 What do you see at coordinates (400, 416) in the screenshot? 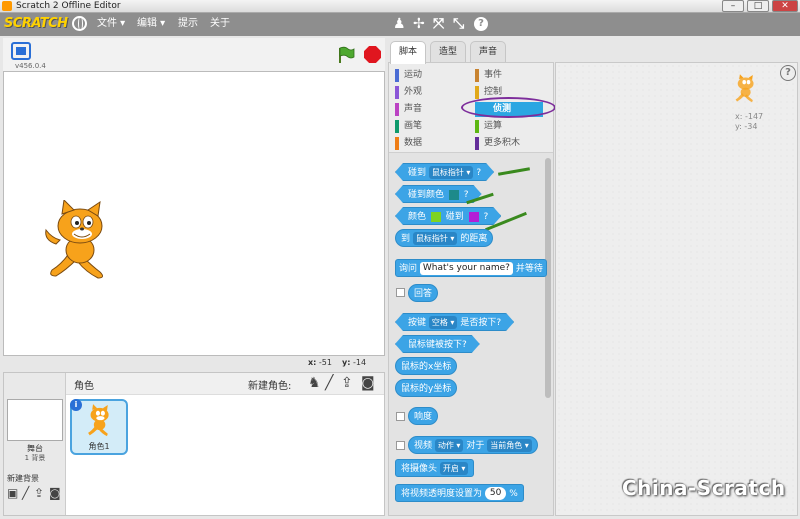
I see `loudness-checkbox` at bounding box center [400, 416].